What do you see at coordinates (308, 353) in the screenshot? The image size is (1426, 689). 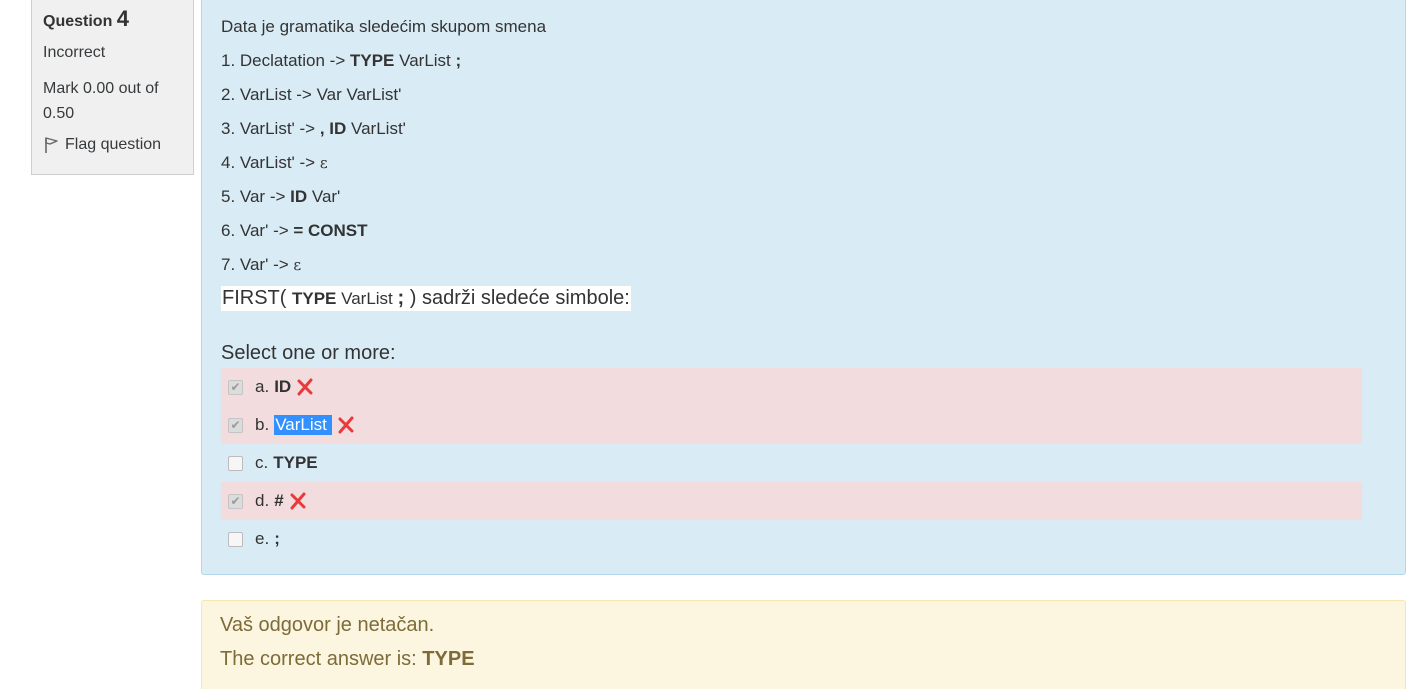 I see `answer-prompt: Select one or more:` at bounding box center [308, 353].